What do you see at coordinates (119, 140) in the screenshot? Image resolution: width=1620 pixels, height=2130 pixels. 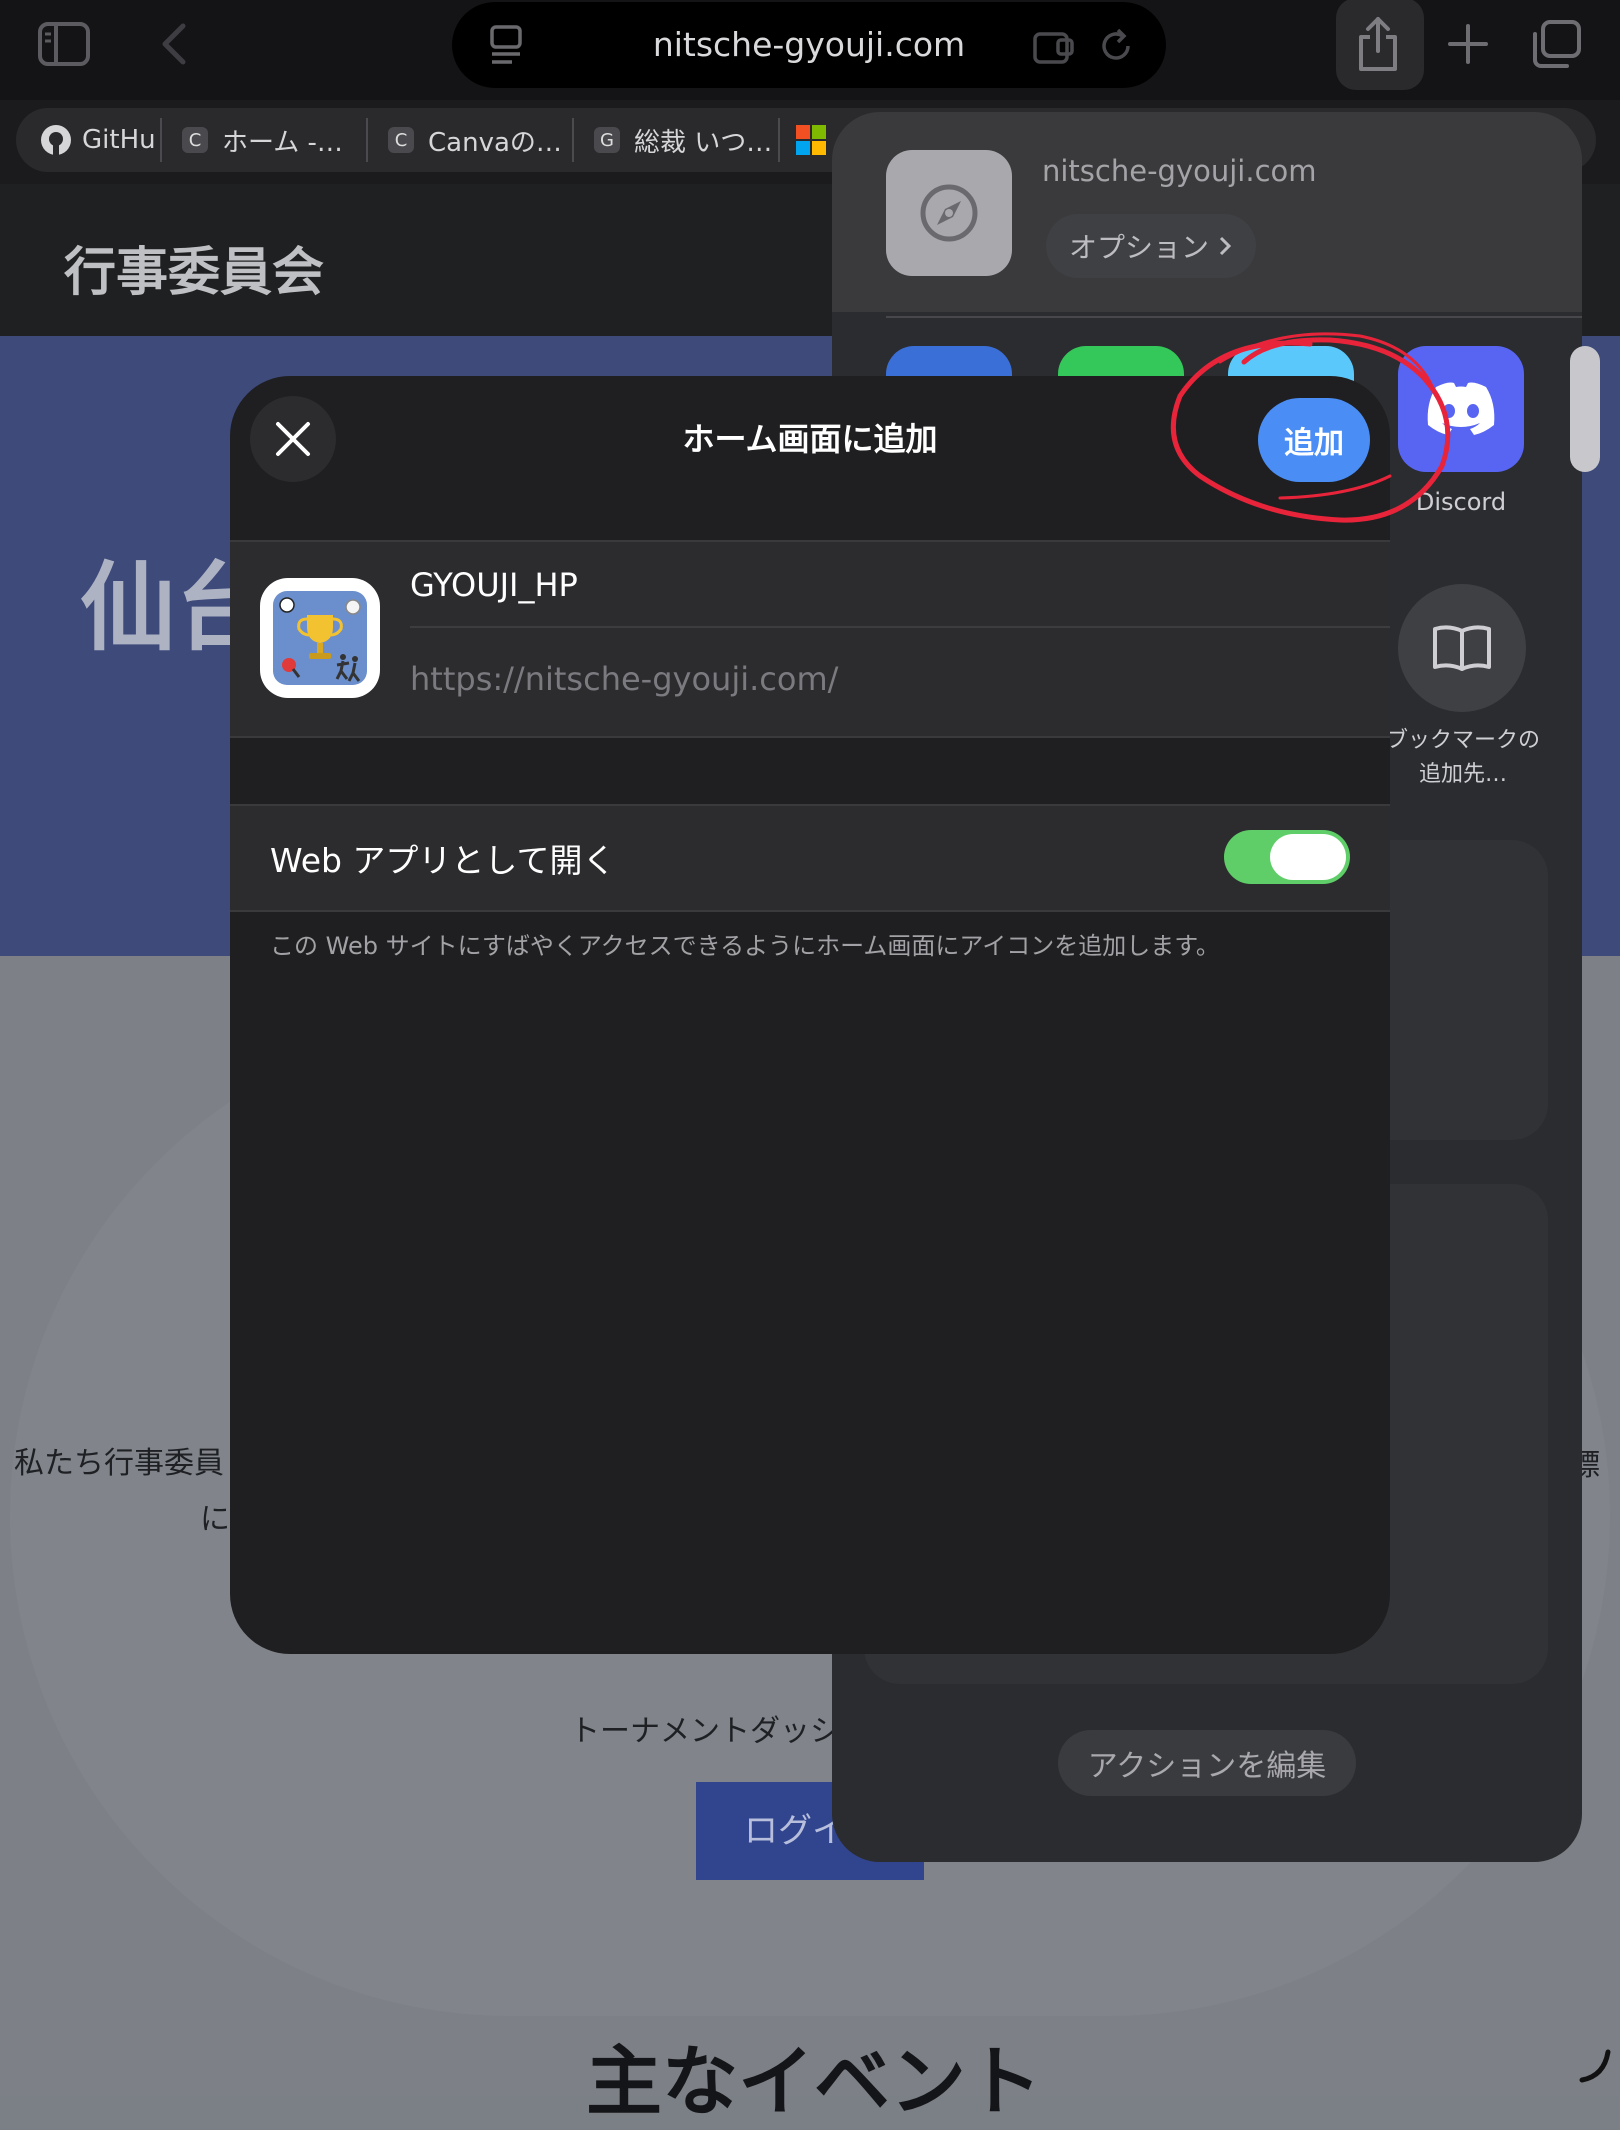 I see `tab-label: GitHu` at bounding box center [119, 140].